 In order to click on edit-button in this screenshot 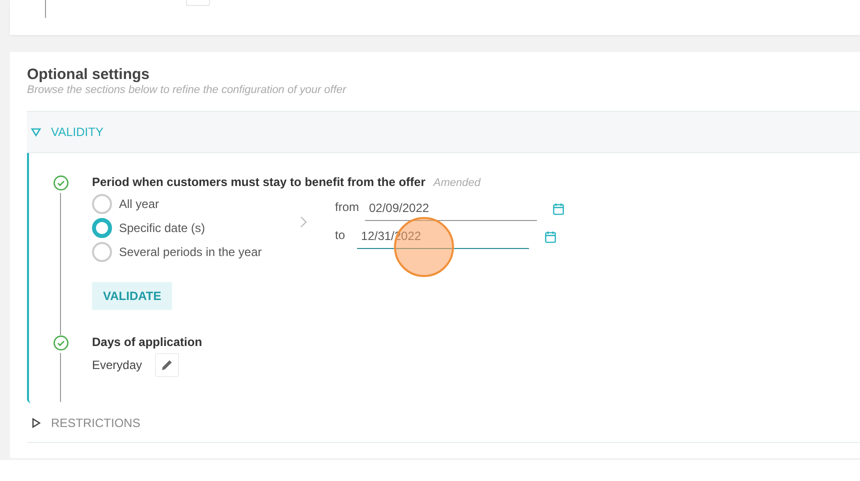, I will do `click(167, 365)`.